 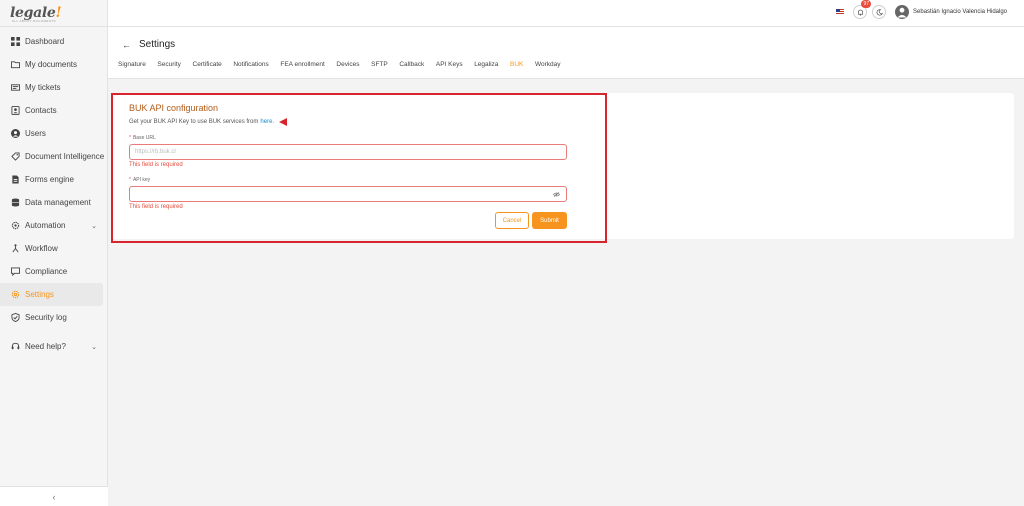 I want to click on sidebar-item-label: My documents, so click(x=51, y=64).